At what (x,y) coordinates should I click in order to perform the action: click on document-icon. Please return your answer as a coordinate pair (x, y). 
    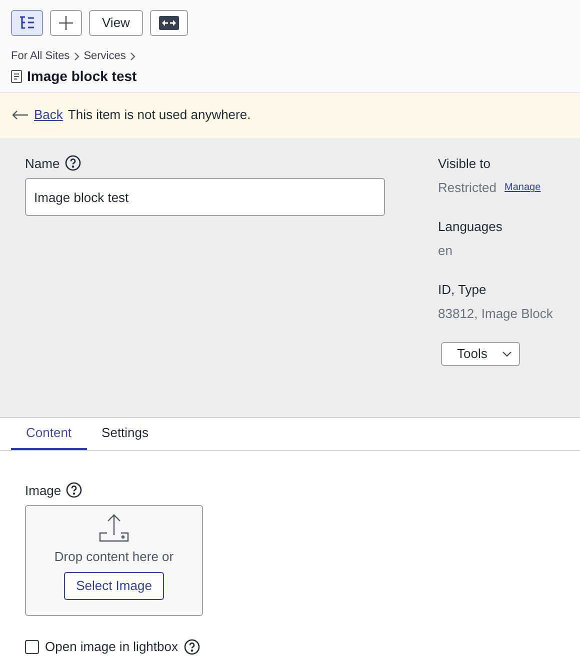
    Looking at the image, I should click on (16, 76).